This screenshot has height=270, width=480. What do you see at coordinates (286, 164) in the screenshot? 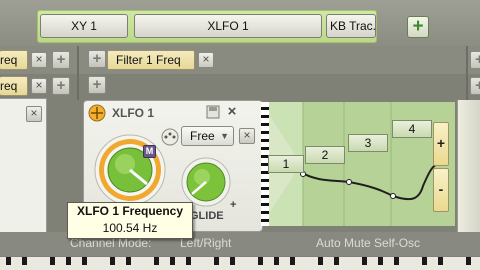
I see `stage-1: 1` at bounding box center [286, 164].